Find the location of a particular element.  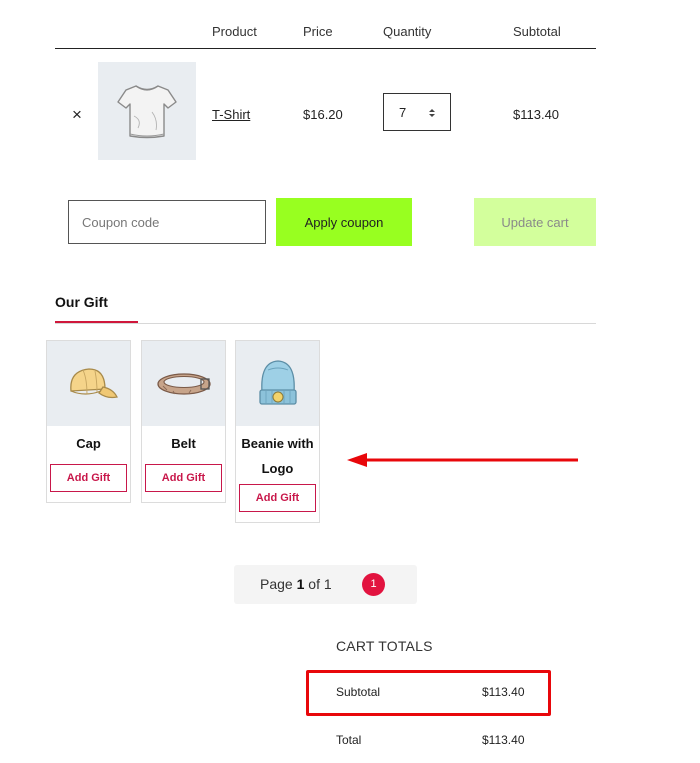

apply-coupon-button: Apply coupon is located at coordinates (344, 222).